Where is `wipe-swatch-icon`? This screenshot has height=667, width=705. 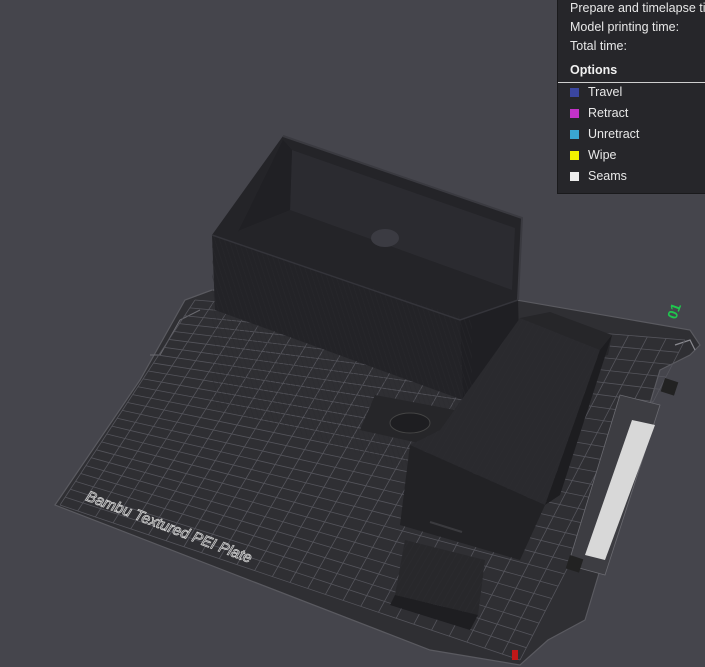
wipe-swatch-icon is located at coordinates (574, 155).